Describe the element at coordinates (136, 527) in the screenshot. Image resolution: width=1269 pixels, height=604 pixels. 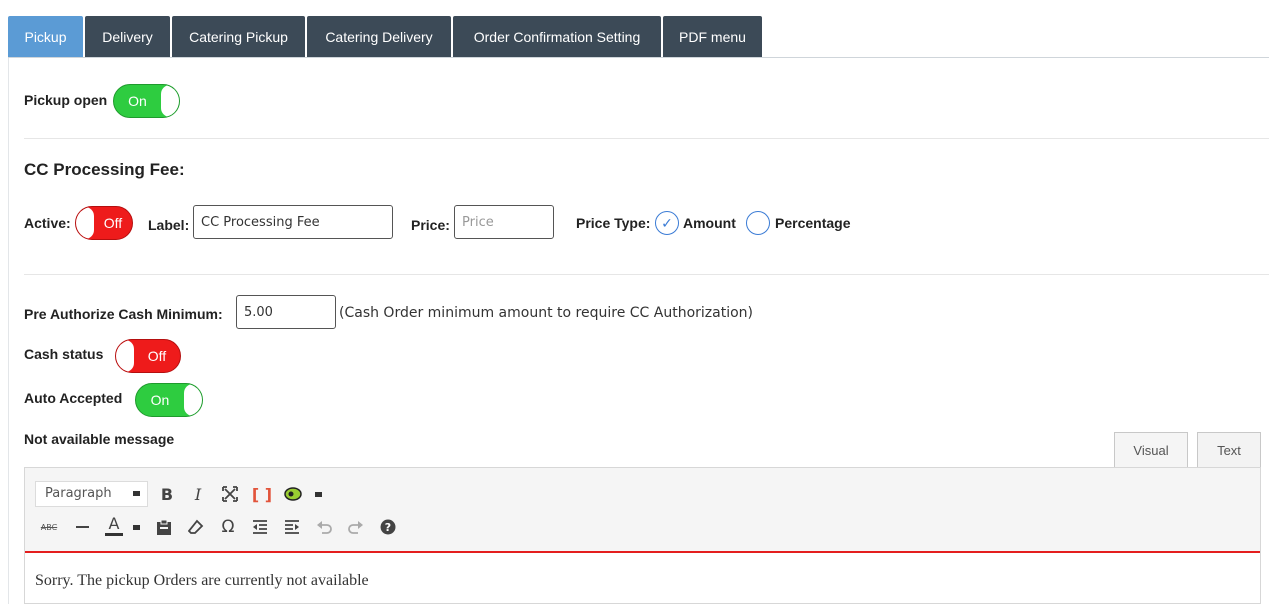
I see `text-color-caret-icon` at that location.